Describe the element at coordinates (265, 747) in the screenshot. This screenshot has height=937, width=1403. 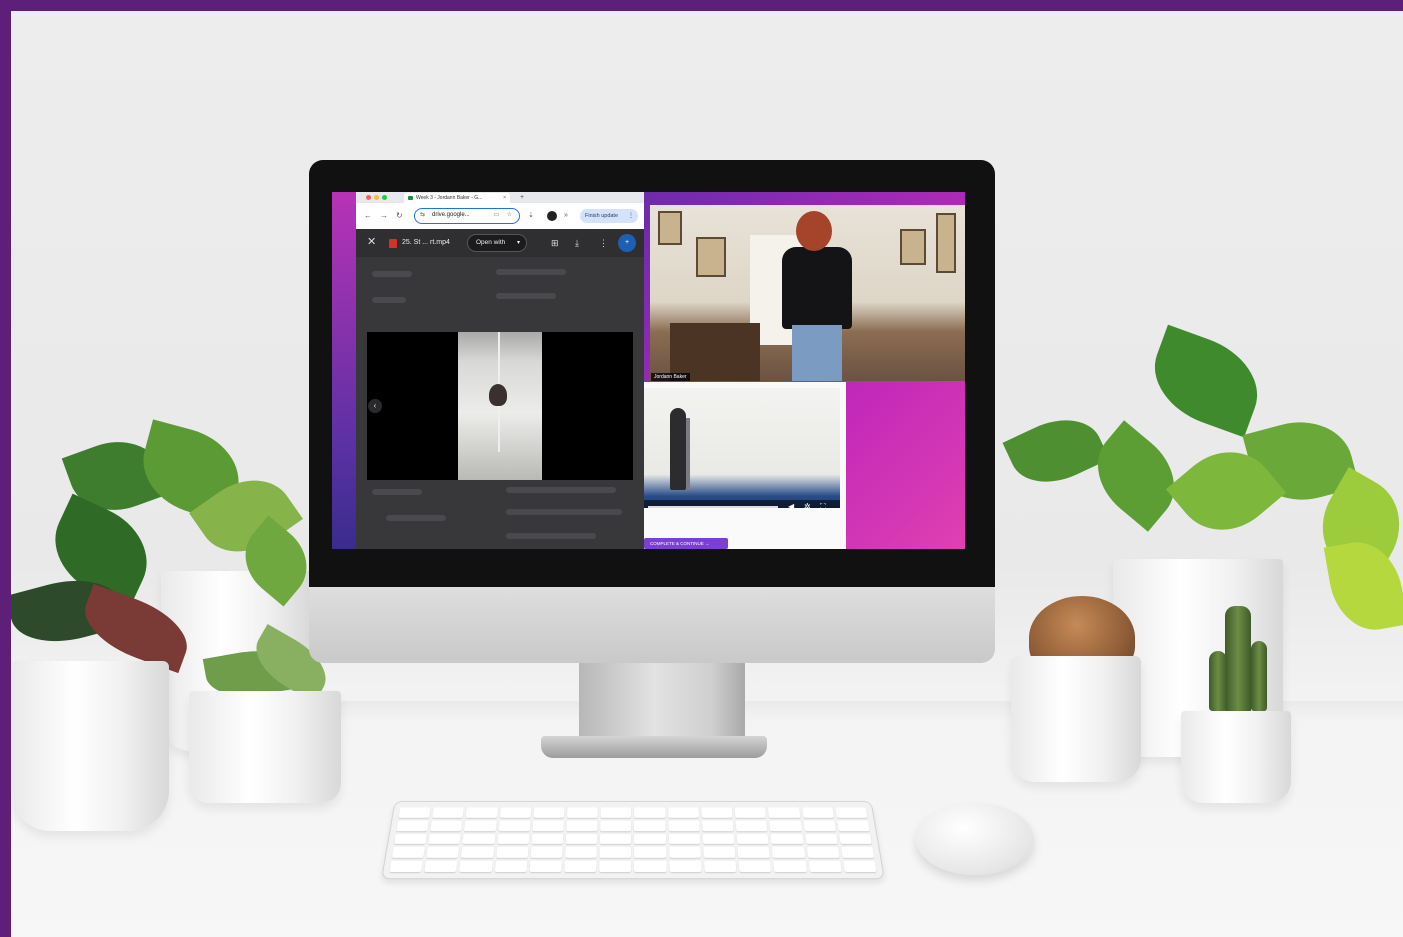
I see `succulent-pot` at that location.